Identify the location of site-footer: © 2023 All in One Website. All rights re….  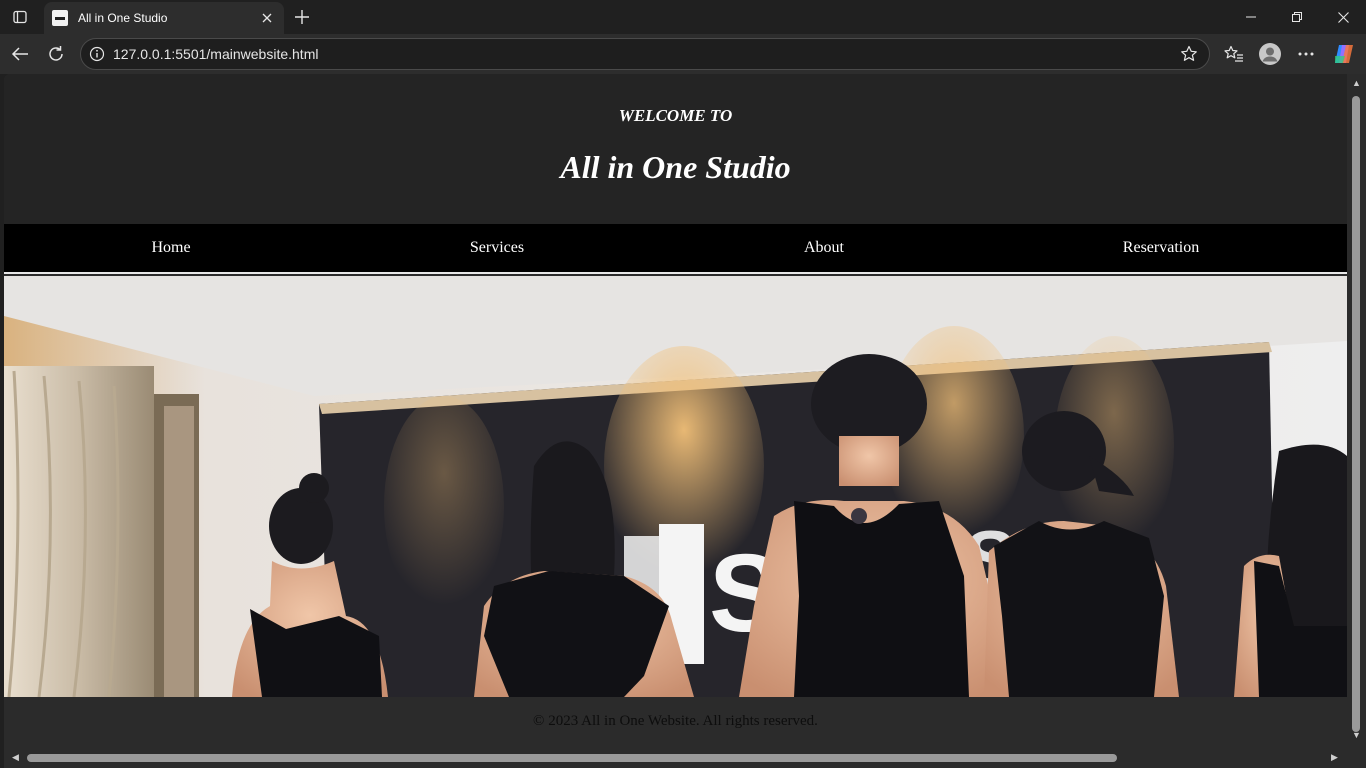
(675, 722).